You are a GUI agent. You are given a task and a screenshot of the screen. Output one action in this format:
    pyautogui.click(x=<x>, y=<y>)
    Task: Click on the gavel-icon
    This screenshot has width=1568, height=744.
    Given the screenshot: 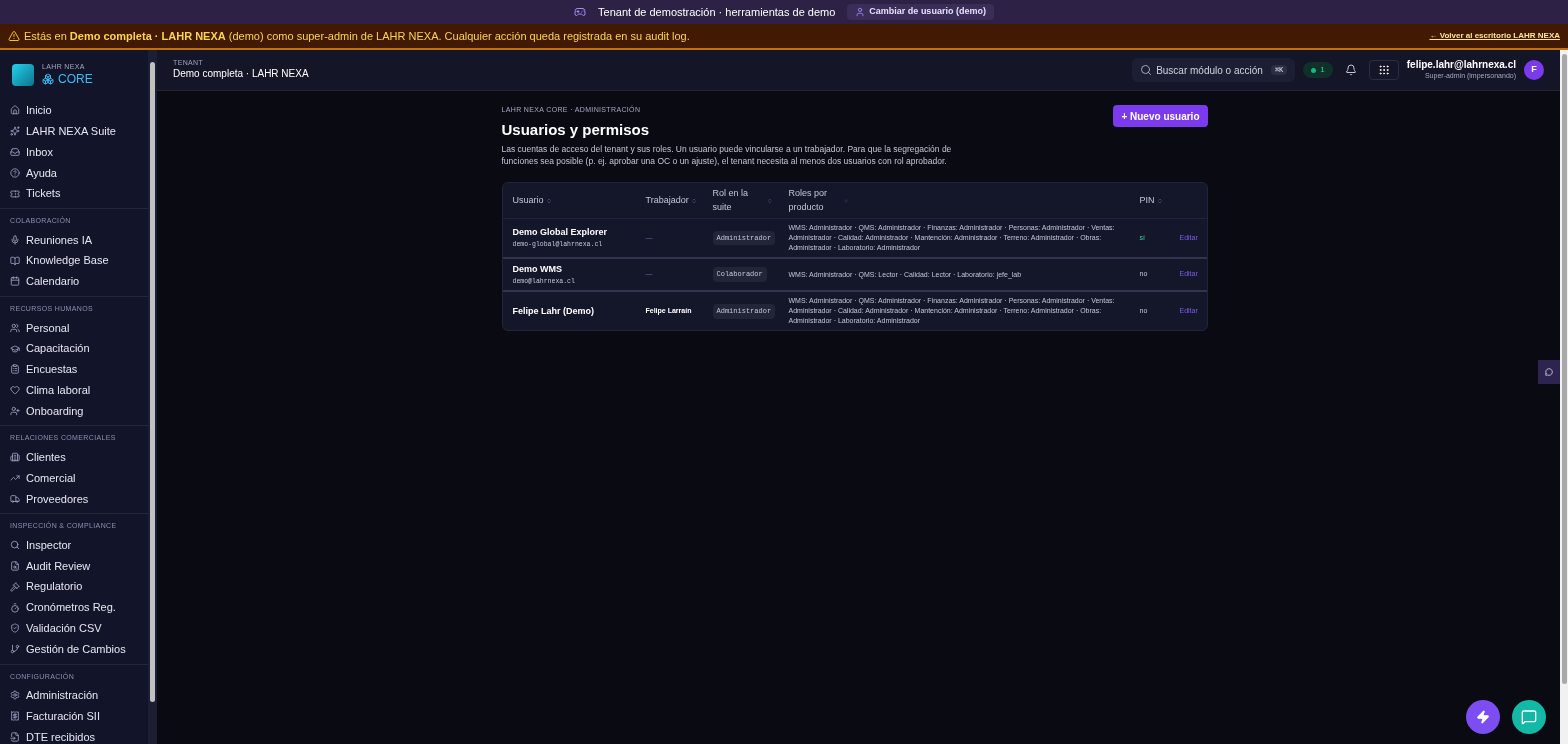 What is the action you would take?
    pyautogui.click(x=15, y=586)
    